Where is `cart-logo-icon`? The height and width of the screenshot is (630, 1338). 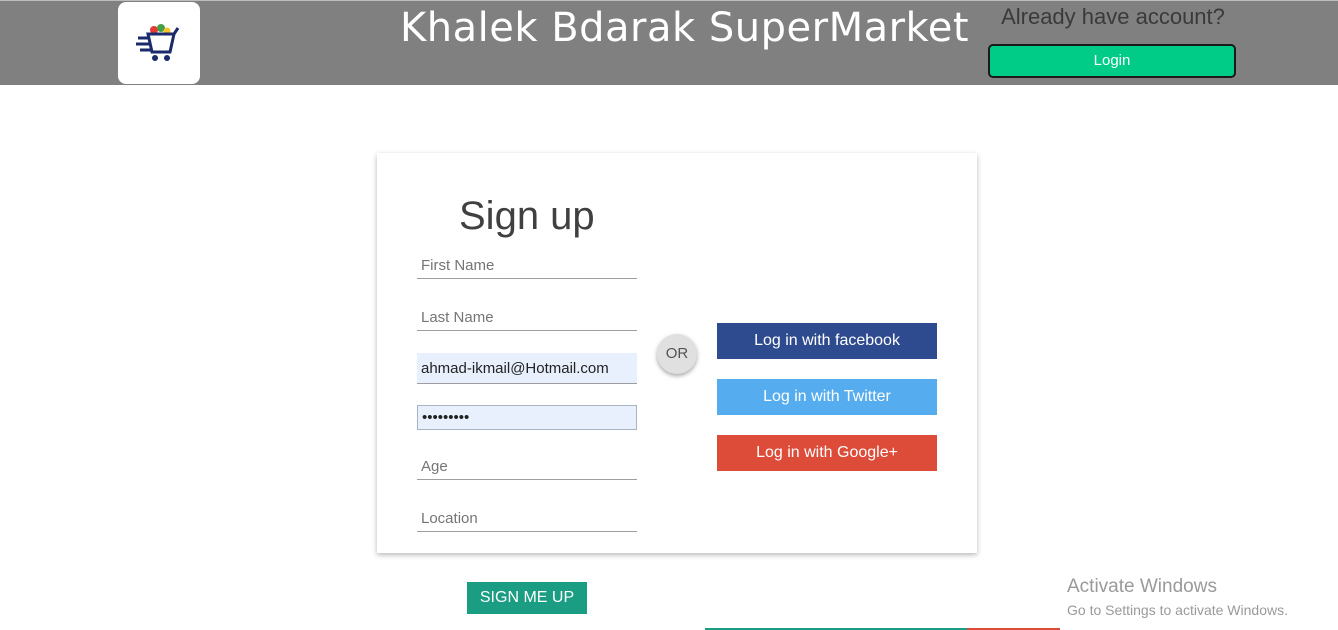
cart-logo-icon is located at coordinates (158, 42).